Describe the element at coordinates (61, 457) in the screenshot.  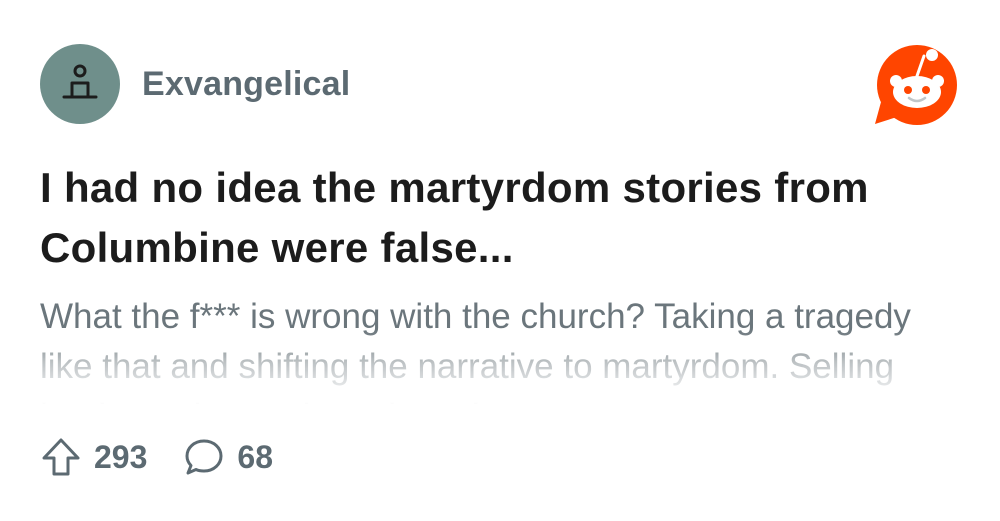
I see `arrow-up-icon` at that location.